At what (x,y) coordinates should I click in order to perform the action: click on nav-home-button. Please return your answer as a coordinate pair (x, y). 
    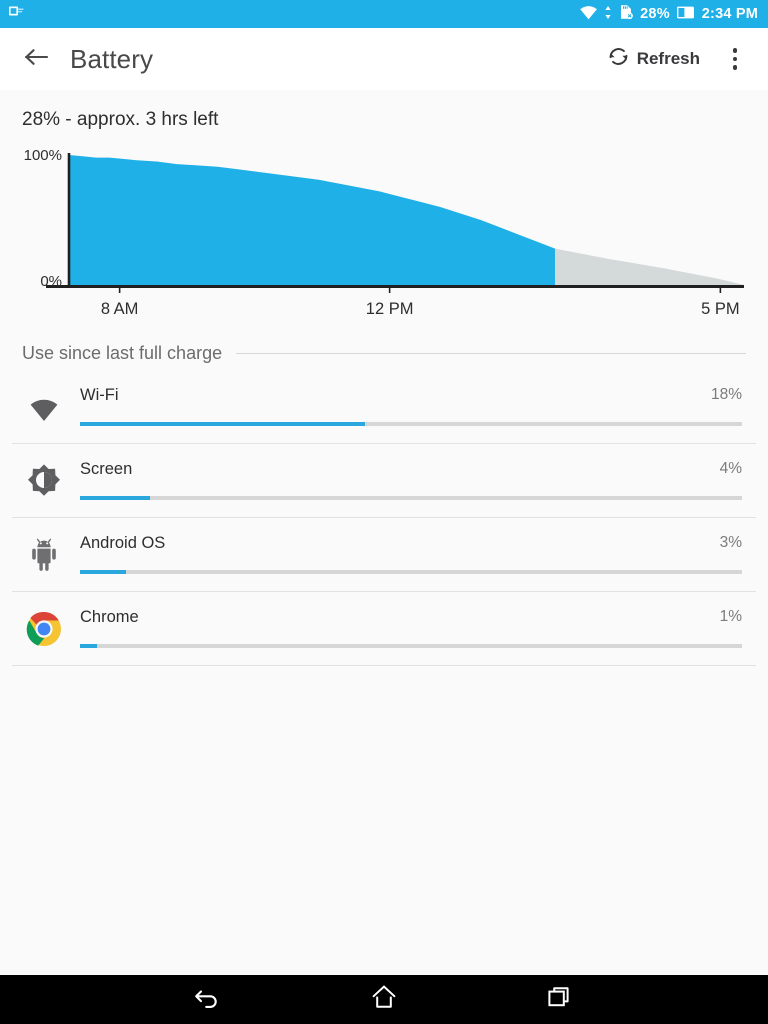
    Looking at the image, I should click on (384, 999).